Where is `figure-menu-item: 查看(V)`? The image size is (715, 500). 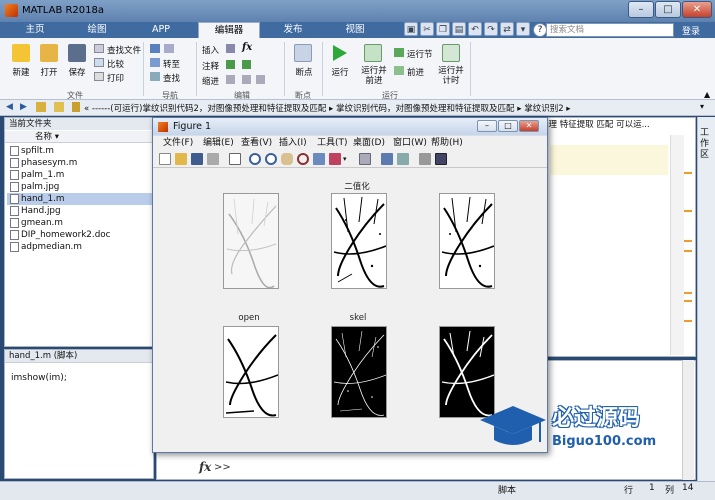 figure-menu-item: 查看(V) is located at coordinates (256, 143).